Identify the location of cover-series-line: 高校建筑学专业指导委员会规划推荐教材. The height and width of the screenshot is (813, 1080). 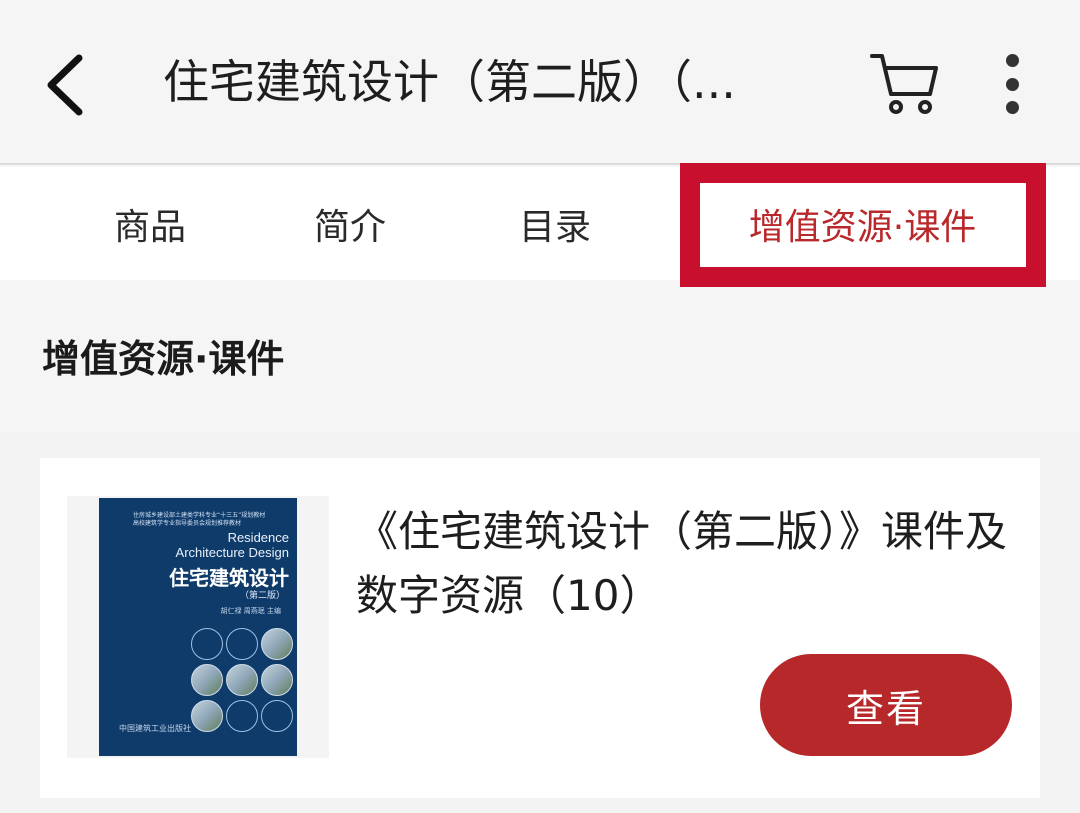
(187, 523).